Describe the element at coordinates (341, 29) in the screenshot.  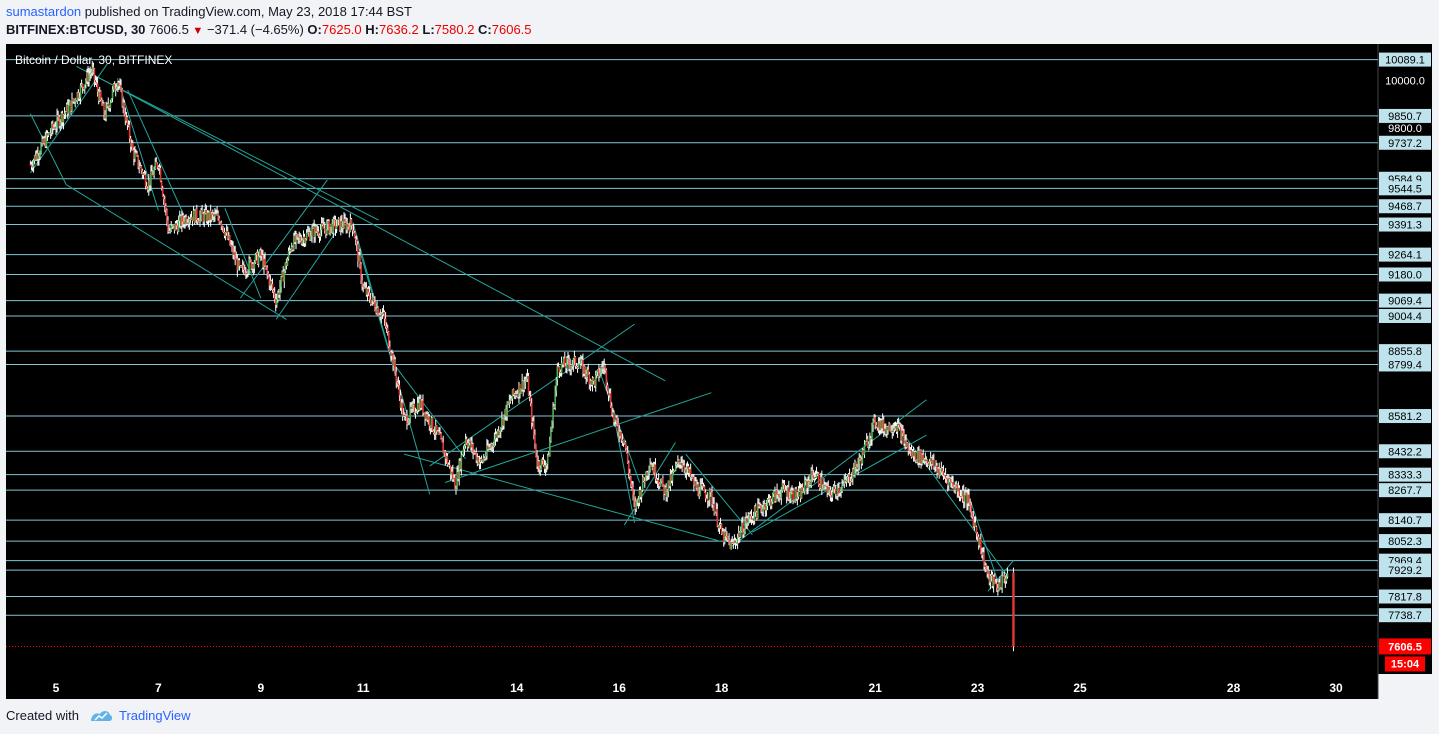
I see `open-value: 7625.0` at that location.